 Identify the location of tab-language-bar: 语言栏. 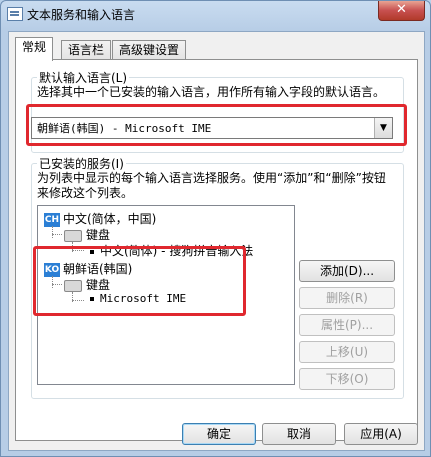
(86, 50).